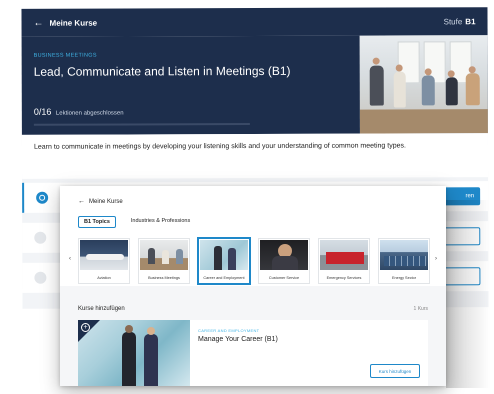 The image size is (494, 394). I want to click on topic-card-career-employment: Career and Employment, so click(224, 261).